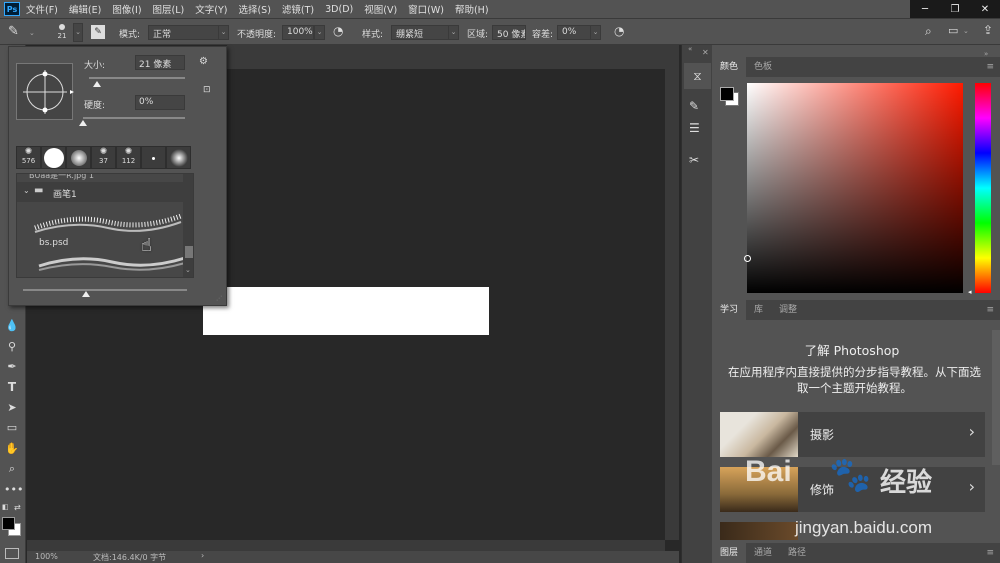 The width and height of the screenshot is (1000, 563). I want to click on folder-expand-chevron-icon: ⌄, so click(26, 190).